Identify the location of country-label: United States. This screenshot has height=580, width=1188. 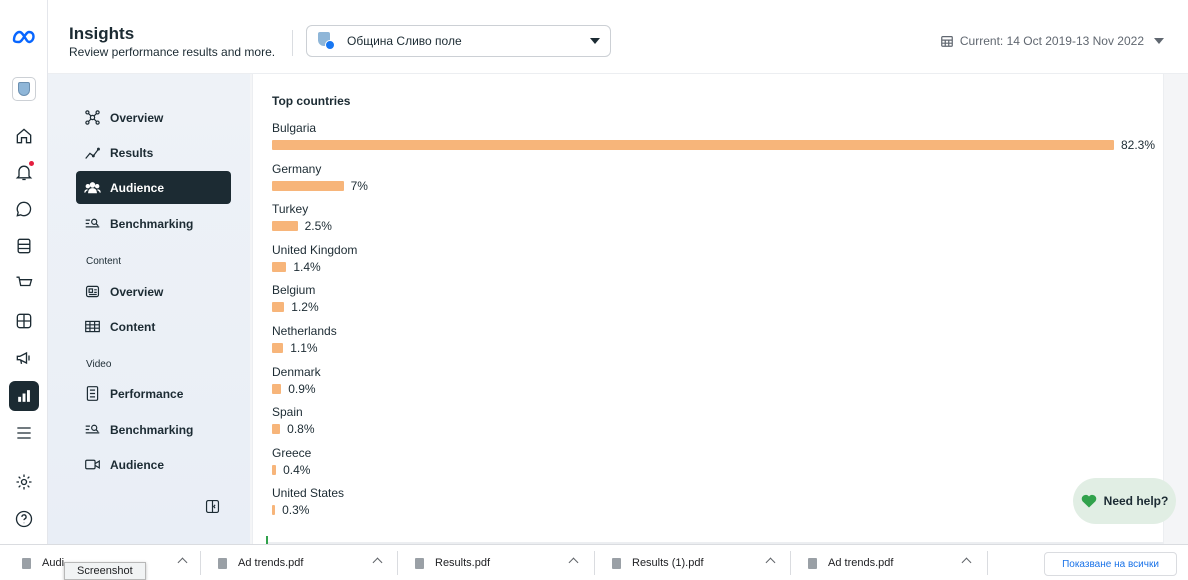
(308, 493).